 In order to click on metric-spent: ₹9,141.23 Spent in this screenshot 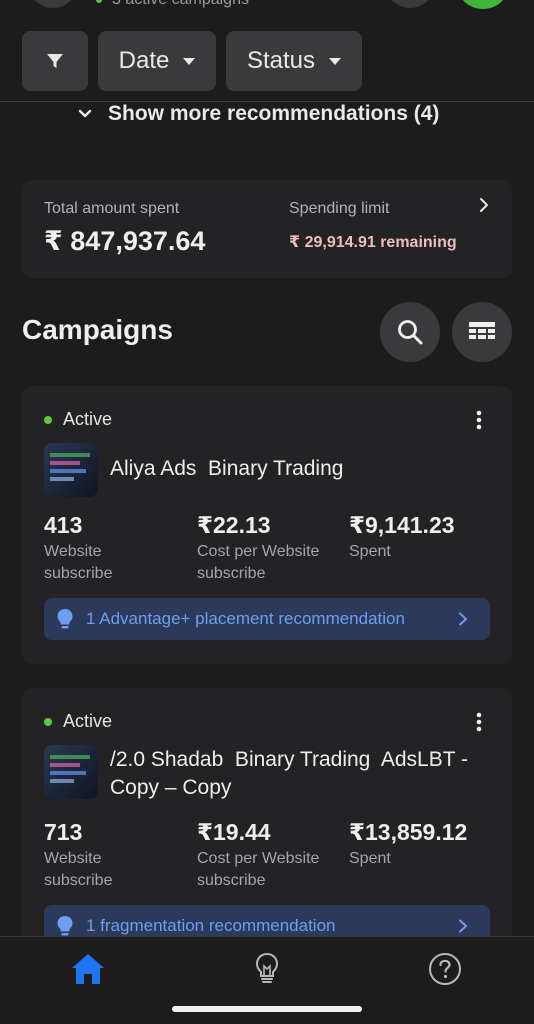, I will do `click(402, 537)`.